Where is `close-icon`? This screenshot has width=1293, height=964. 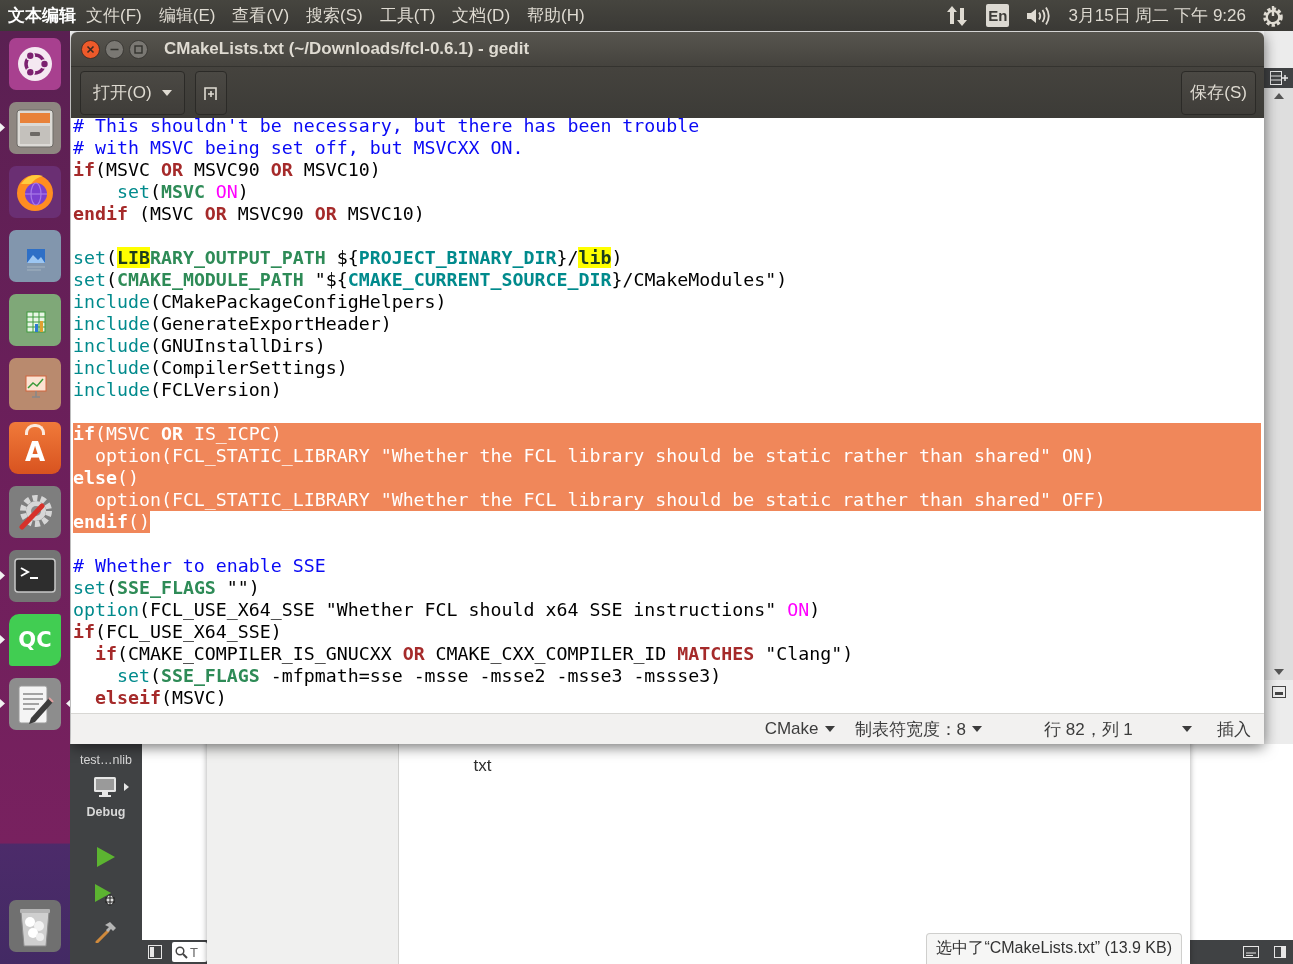
close-icon is located at coordinates (90, 49).